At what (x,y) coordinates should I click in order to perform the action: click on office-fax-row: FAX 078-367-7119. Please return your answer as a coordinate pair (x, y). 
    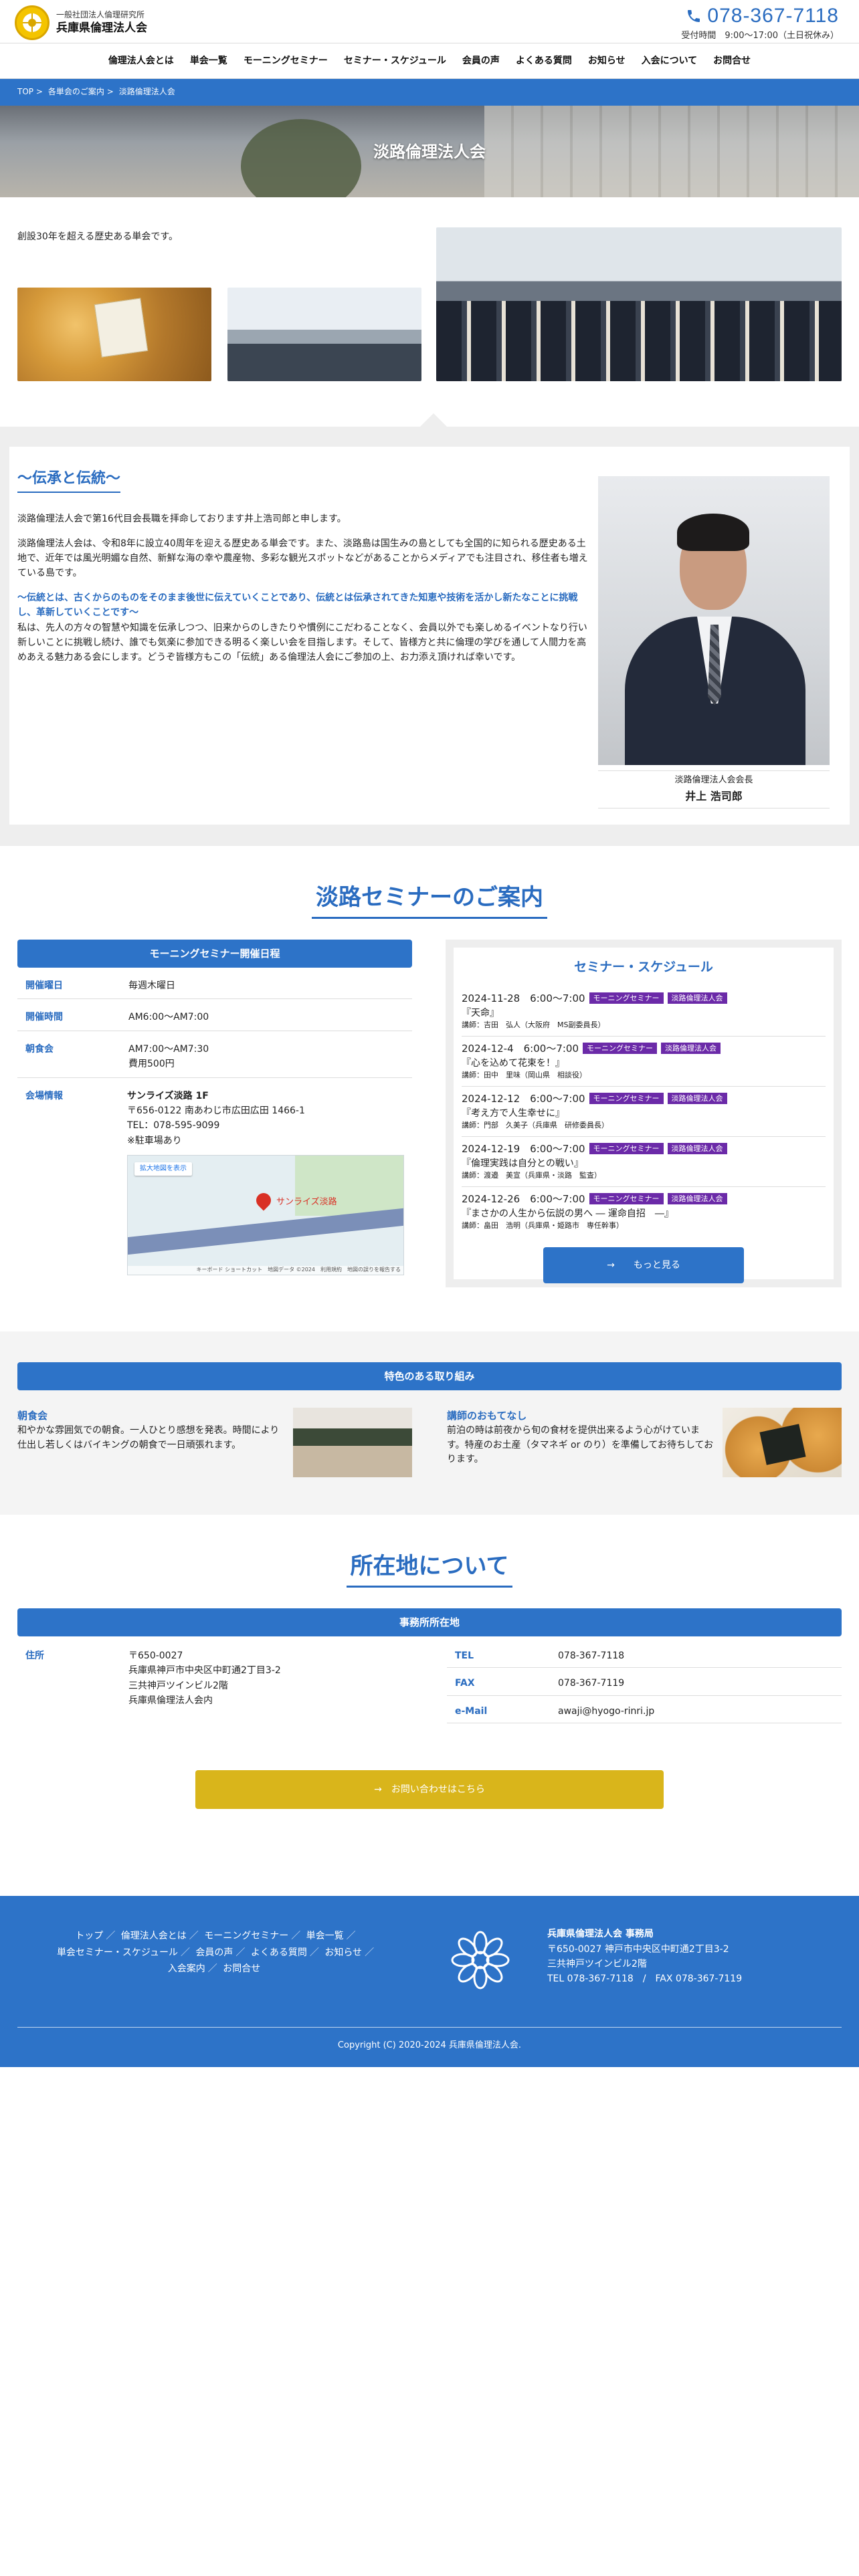
    Looking at the image, I should click on (644, 1682).